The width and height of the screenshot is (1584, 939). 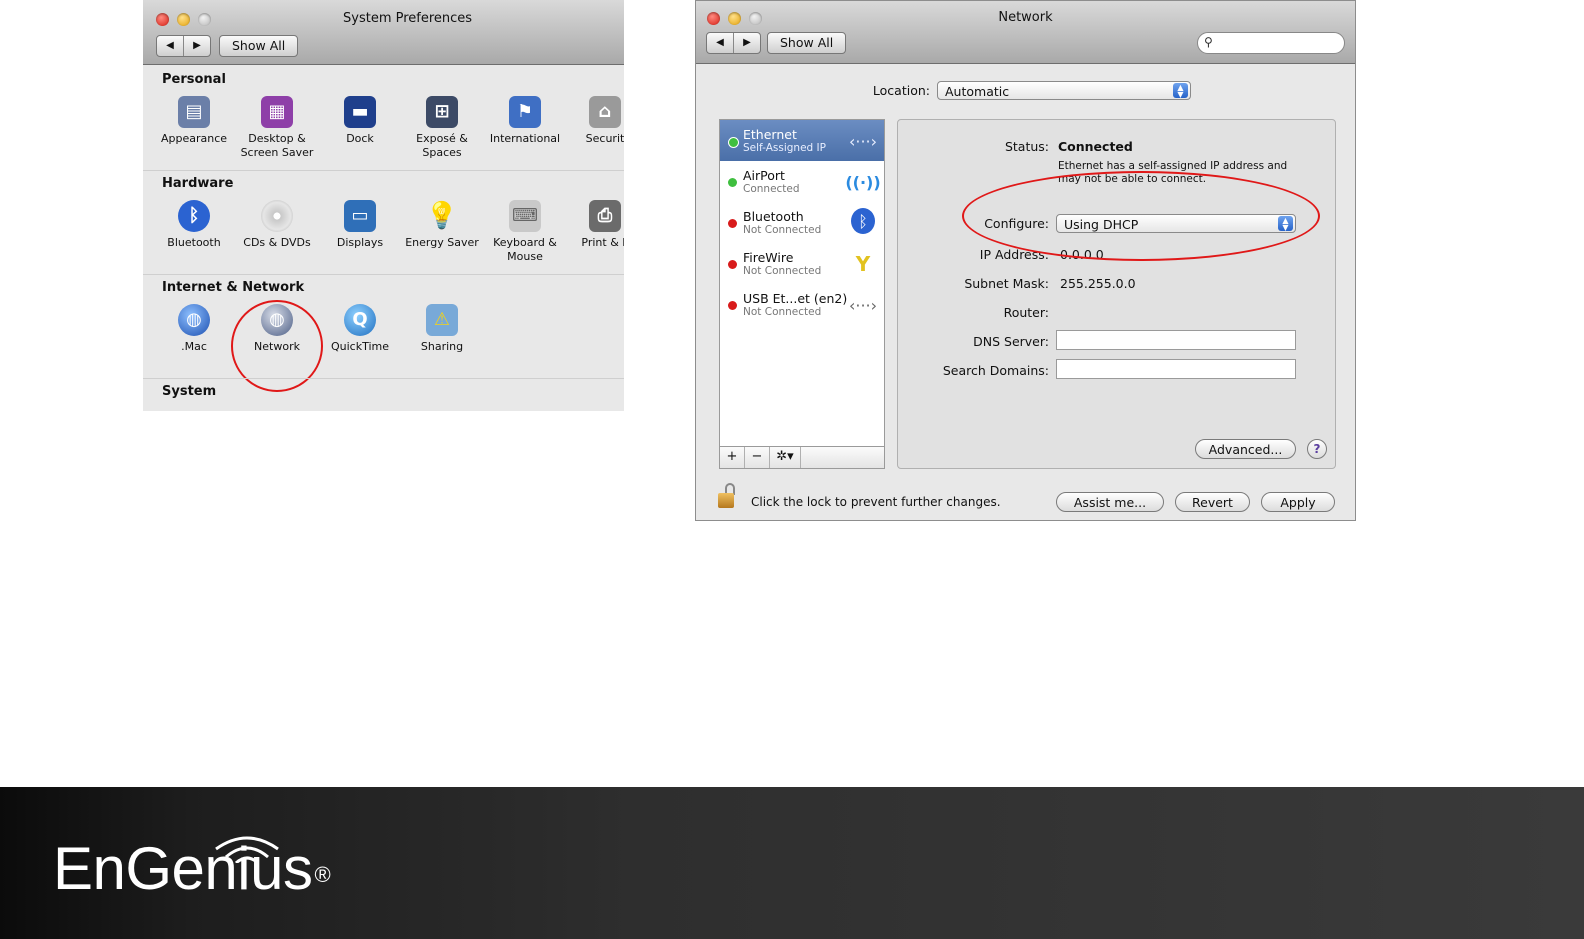 I want to click on window-title: System Preferences, so click(x=408, y=18).